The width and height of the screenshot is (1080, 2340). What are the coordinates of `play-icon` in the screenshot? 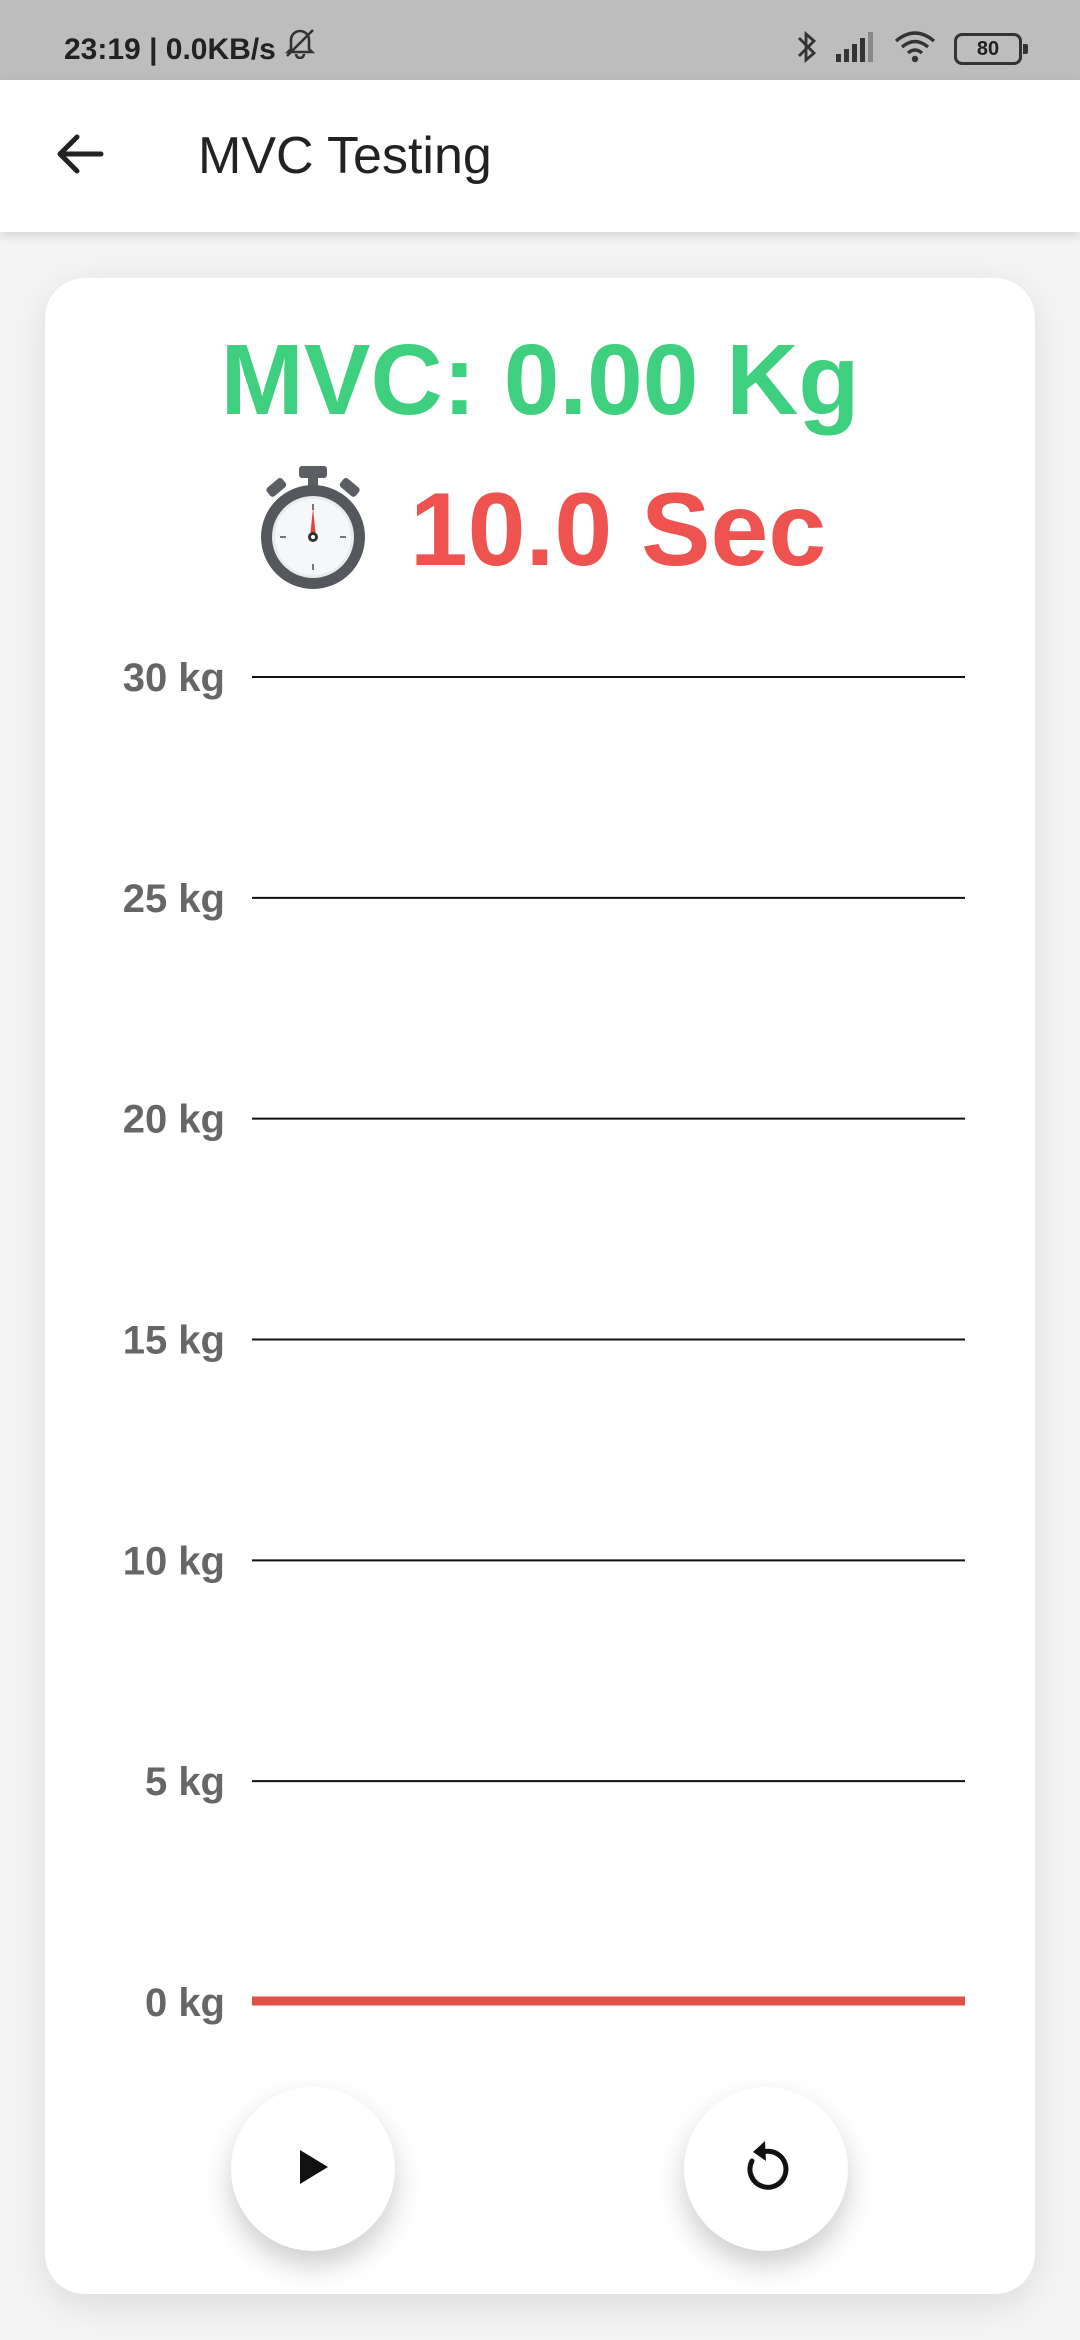 It's located at (313, 2169).